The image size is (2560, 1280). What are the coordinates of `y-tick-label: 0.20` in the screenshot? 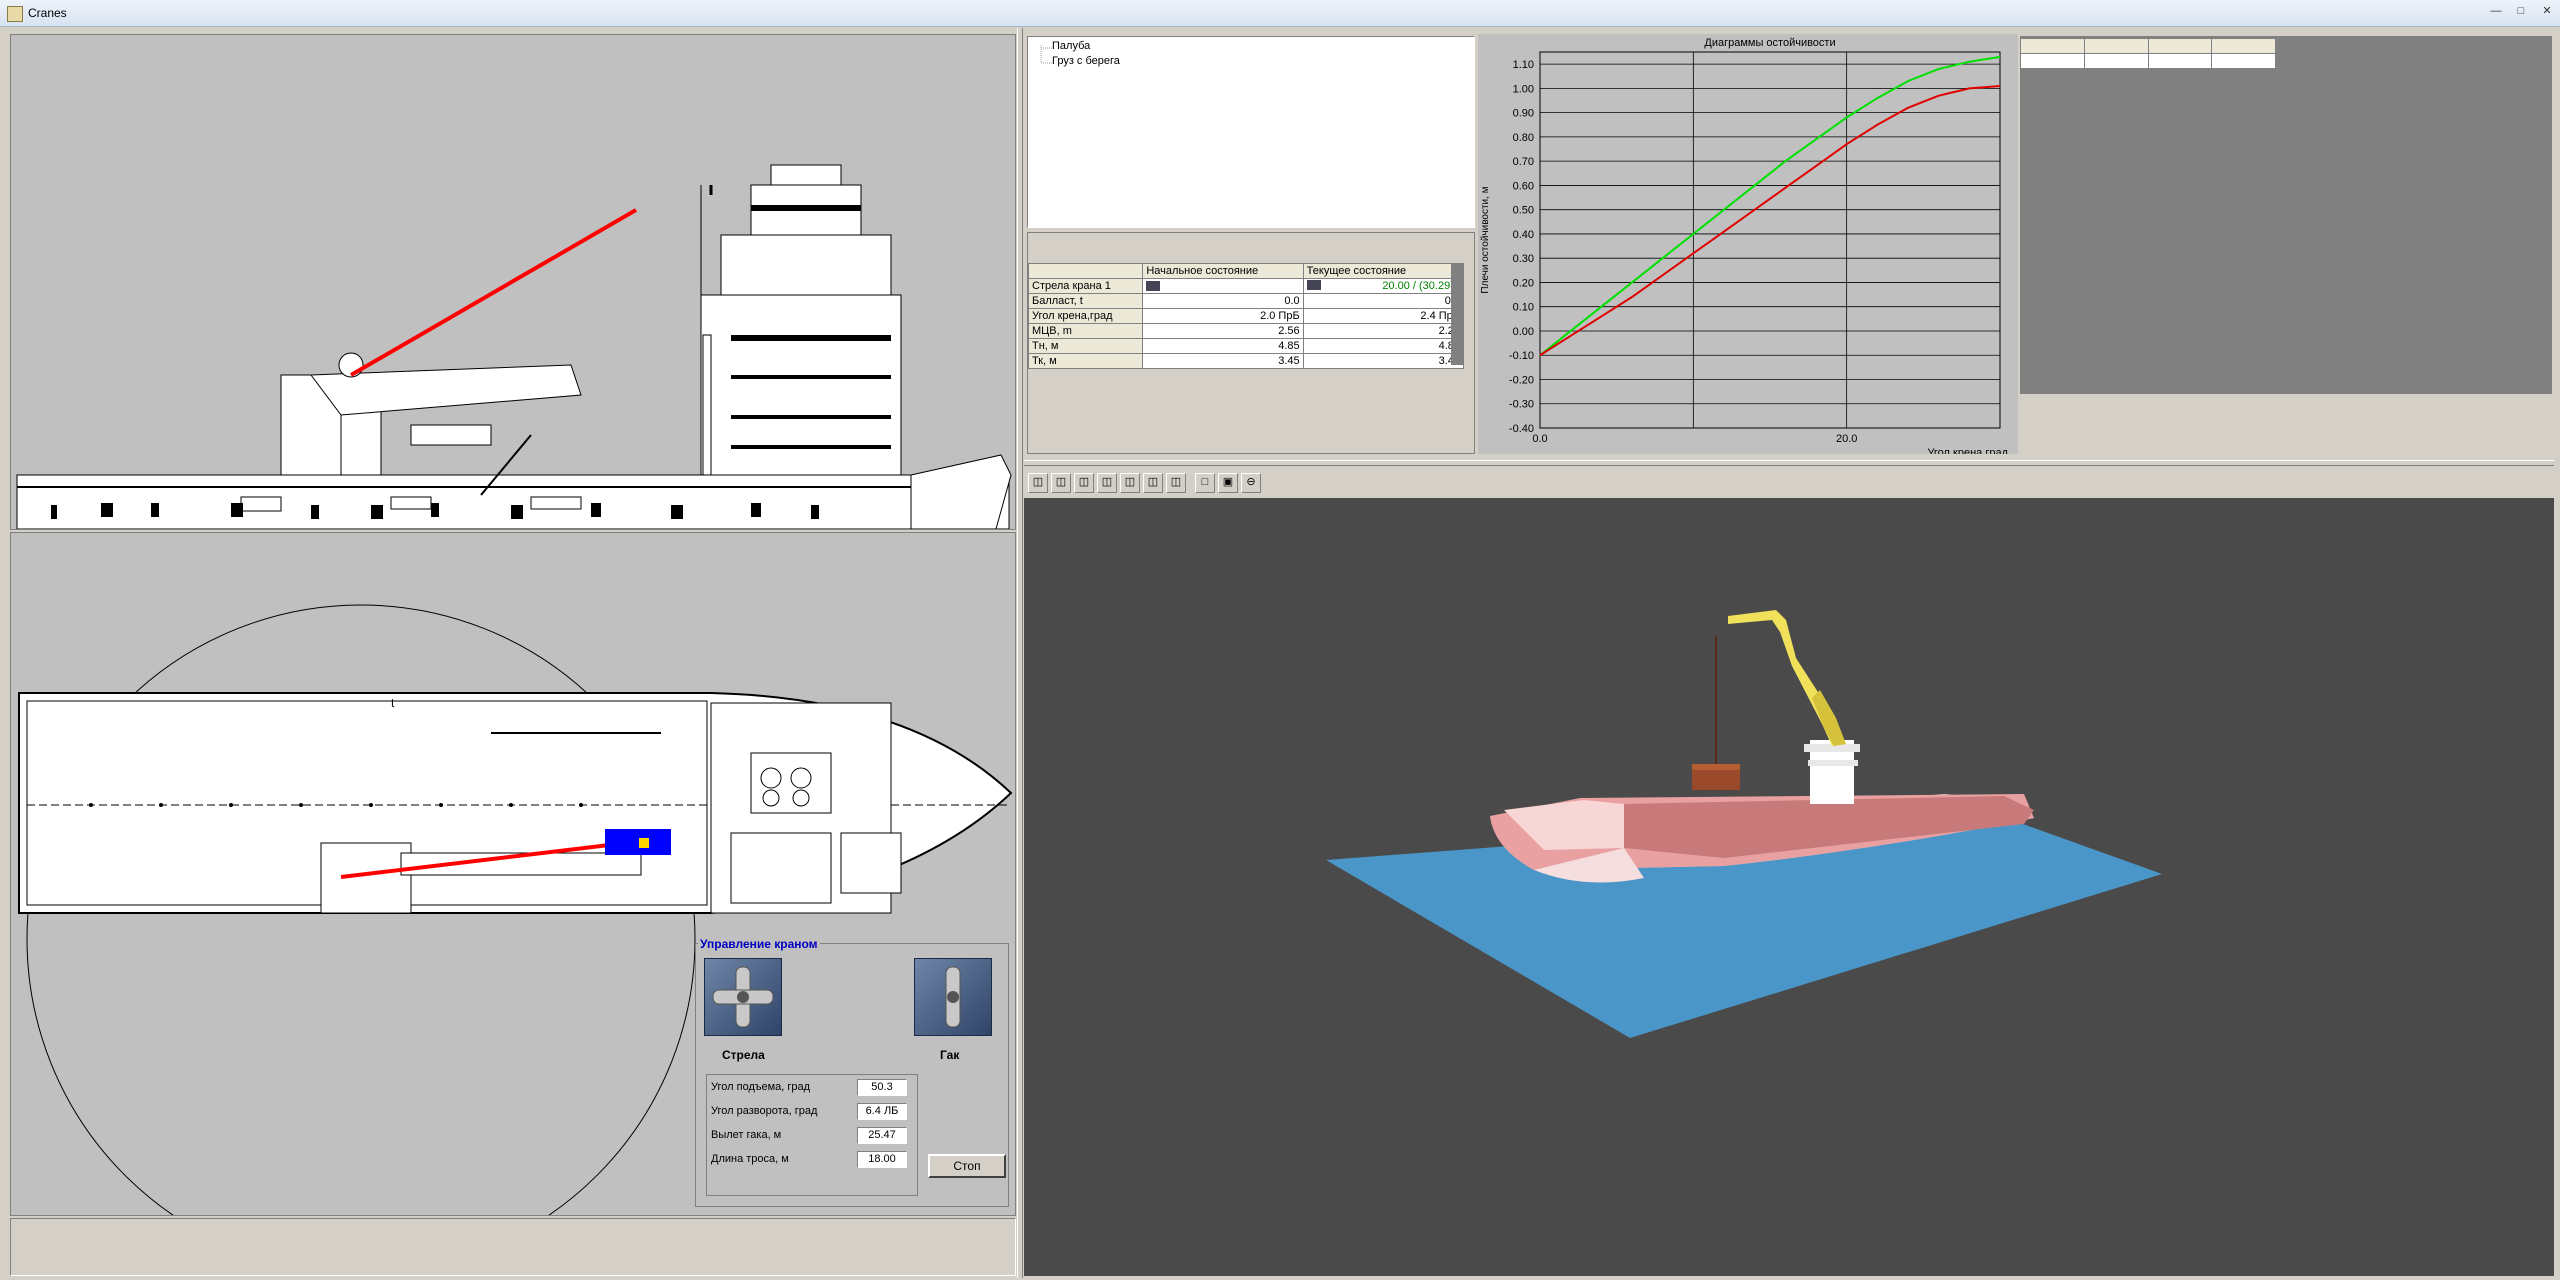 It's located at (1523, 283).